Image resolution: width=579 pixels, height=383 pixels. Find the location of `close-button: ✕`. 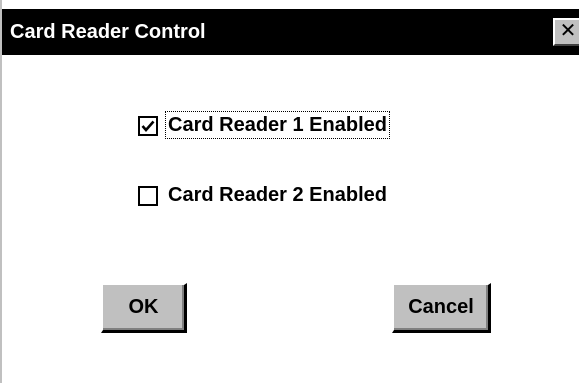

close-button: ✕ is located at coordinates (566, 32).